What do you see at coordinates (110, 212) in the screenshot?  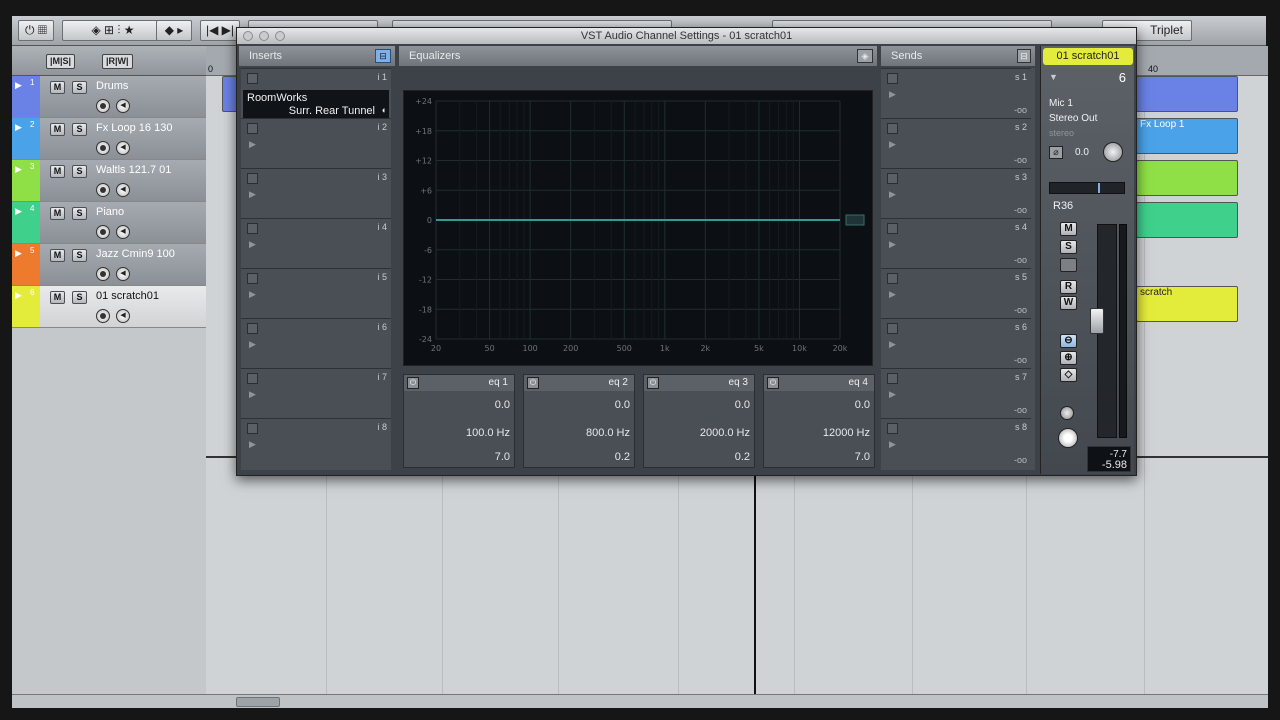 I see `track-name: Piano` at bounding box center [110, 212].